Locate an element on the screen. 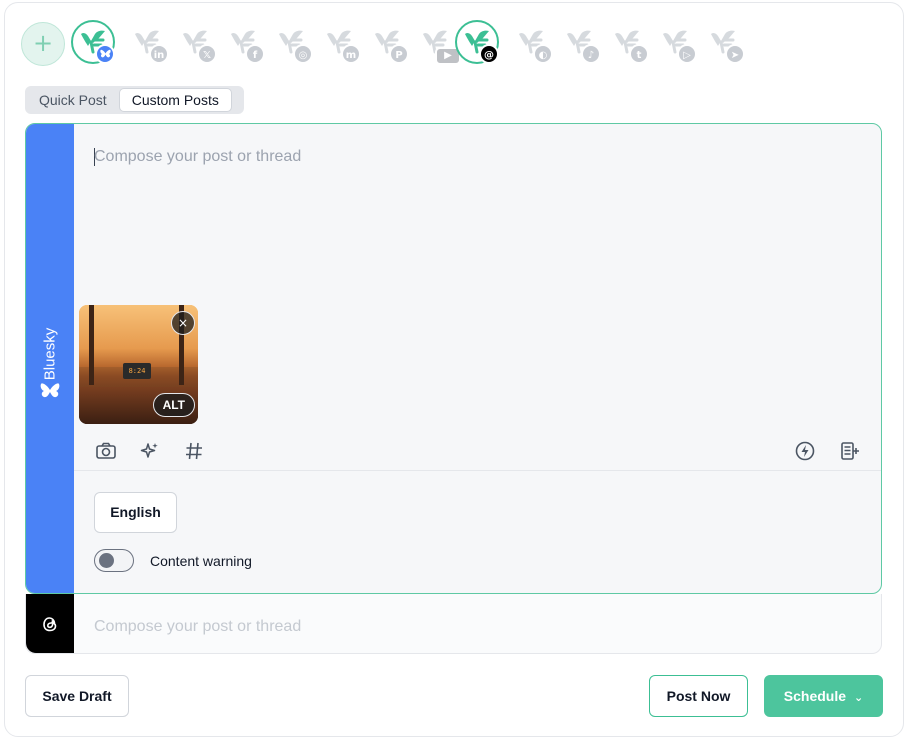  account-youtube: ▶ is located at coordinates (437, 44).